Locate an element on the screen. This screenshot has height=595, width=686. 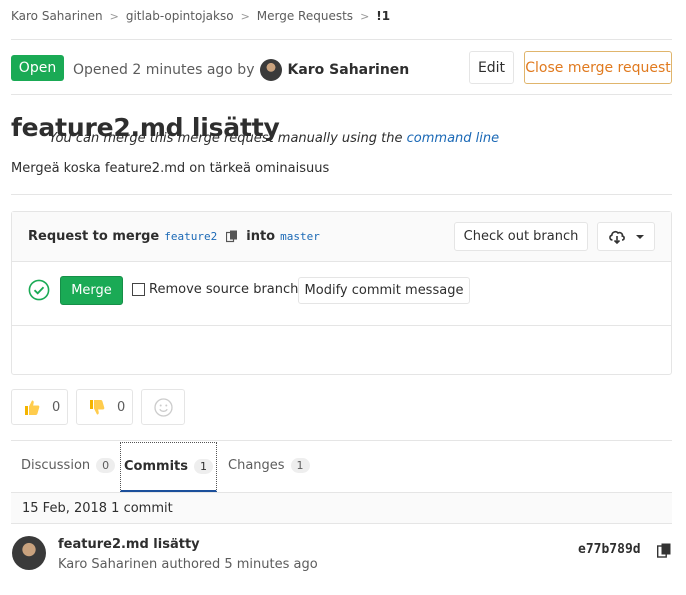
caret-down-icon is located at coordinates (639, 236).